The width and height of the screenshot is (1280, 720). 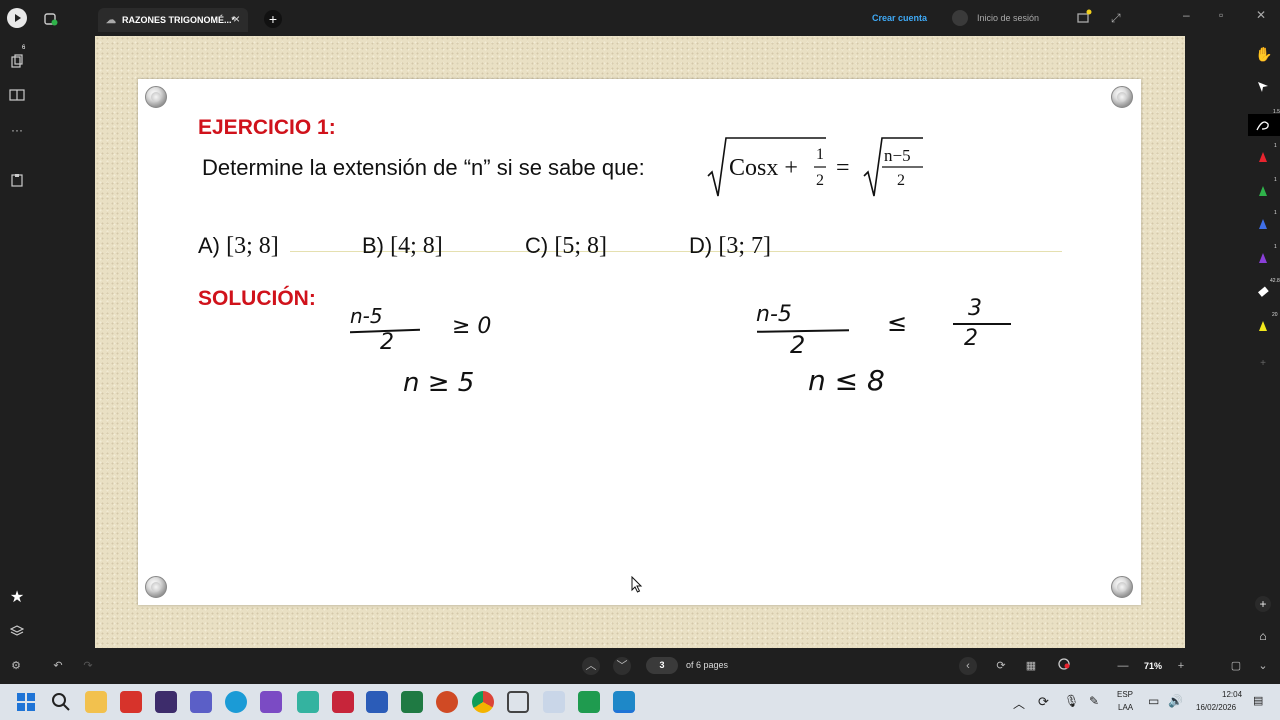 What do you see at coordinates (88, 666) in the screenshot?
I see `redo-icon: ↷` at bounding box center [88, 666].